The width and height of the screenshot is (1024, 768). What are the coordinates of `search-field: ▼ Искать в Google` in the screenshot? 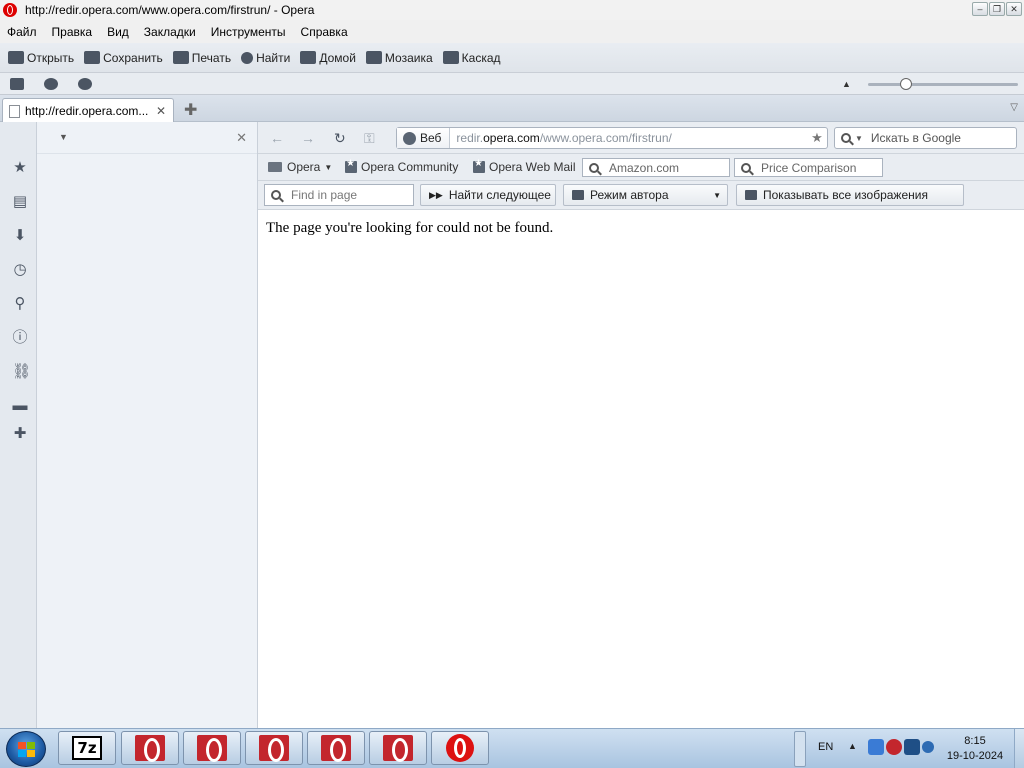 It's located at (925, 138).